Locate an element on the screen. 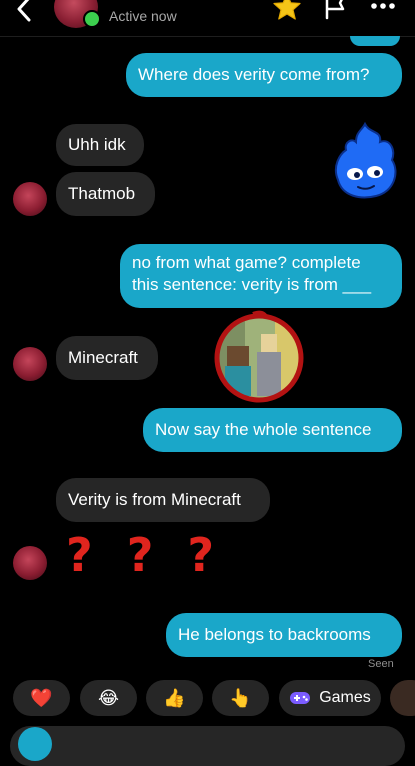  message-outgoing: Now say the whole sentence is located at coordinates (272, 430).